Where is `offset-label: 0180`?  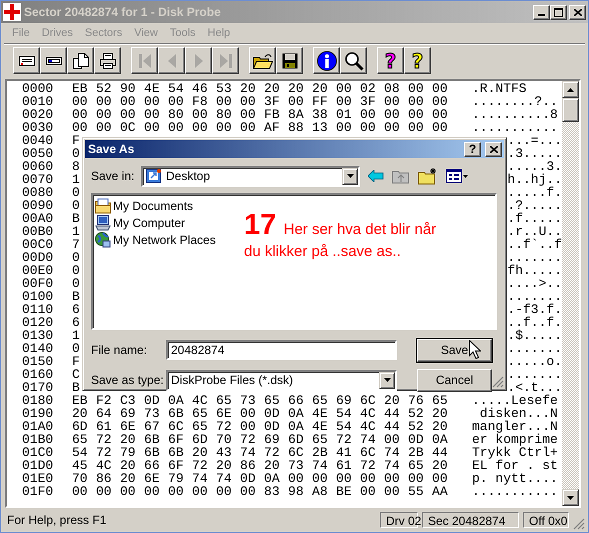
offset-label: 0180 is located at coordinates (38, 400).